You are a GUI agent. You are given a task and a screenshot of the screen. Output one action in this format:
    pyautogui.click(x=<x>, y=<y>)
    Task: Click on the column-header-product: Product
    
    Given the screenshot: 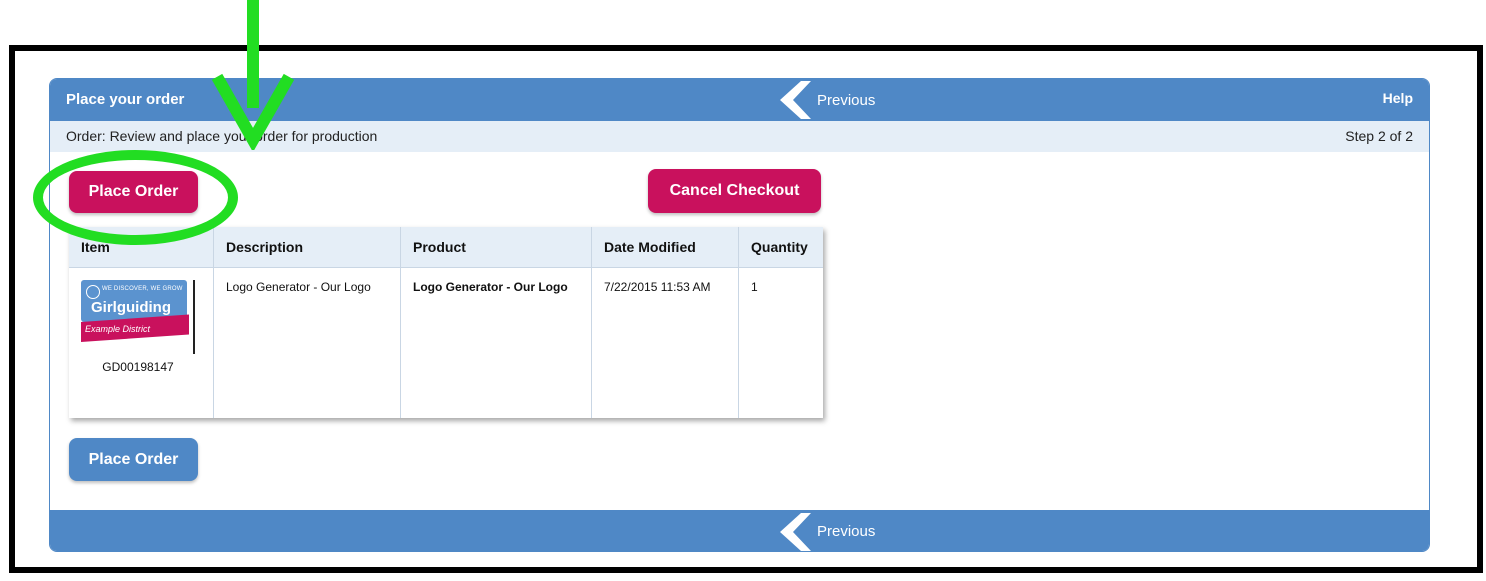 What is the action you would take?
    pyautogui.click(x=496, y=247)
    